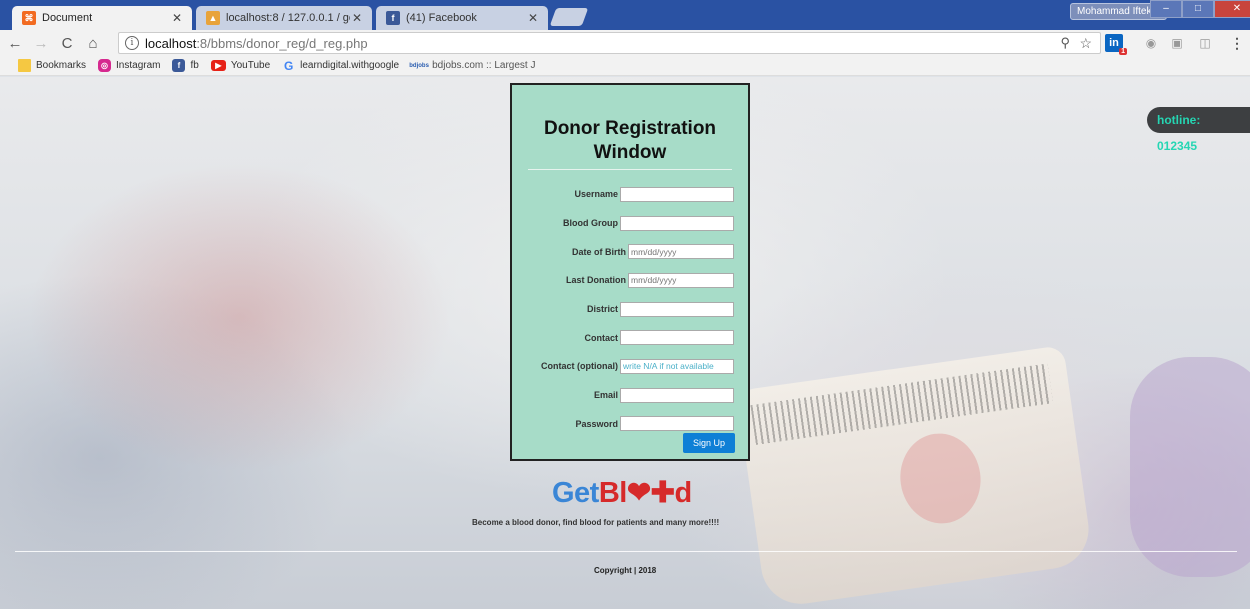 The image size is (1250, 609). What do you see at coordinates (626, 551) in the screenshot?
I see `footer-divider` at bounding box center [626, 551].